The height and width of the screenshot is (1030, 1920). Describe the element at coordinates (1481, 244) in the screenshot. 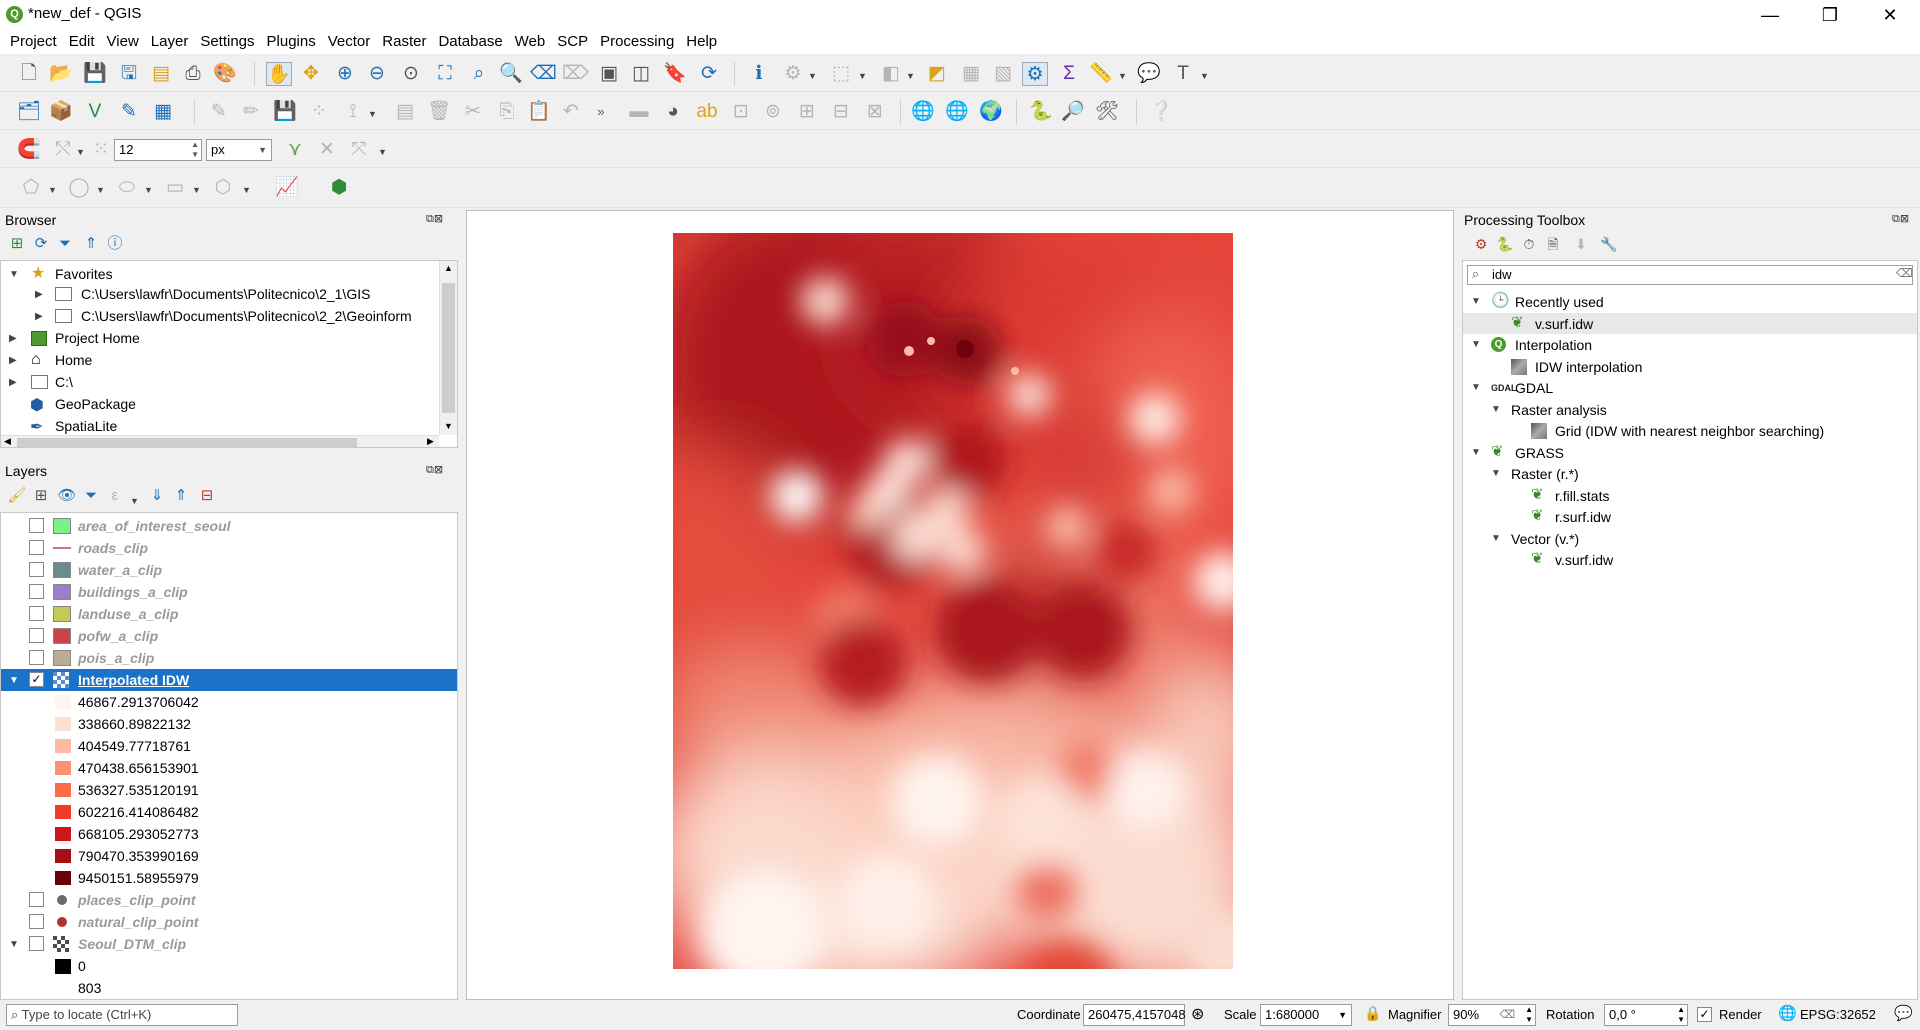

I see `models-icon: ⚙` at that location.